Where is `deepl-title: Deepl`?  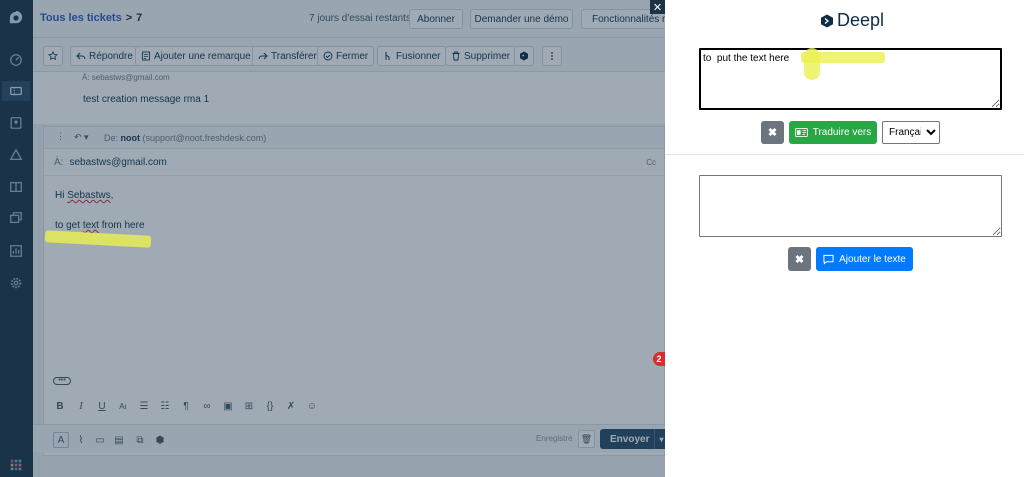
deepl-title: Deepl is located at coordinates (861, 20).